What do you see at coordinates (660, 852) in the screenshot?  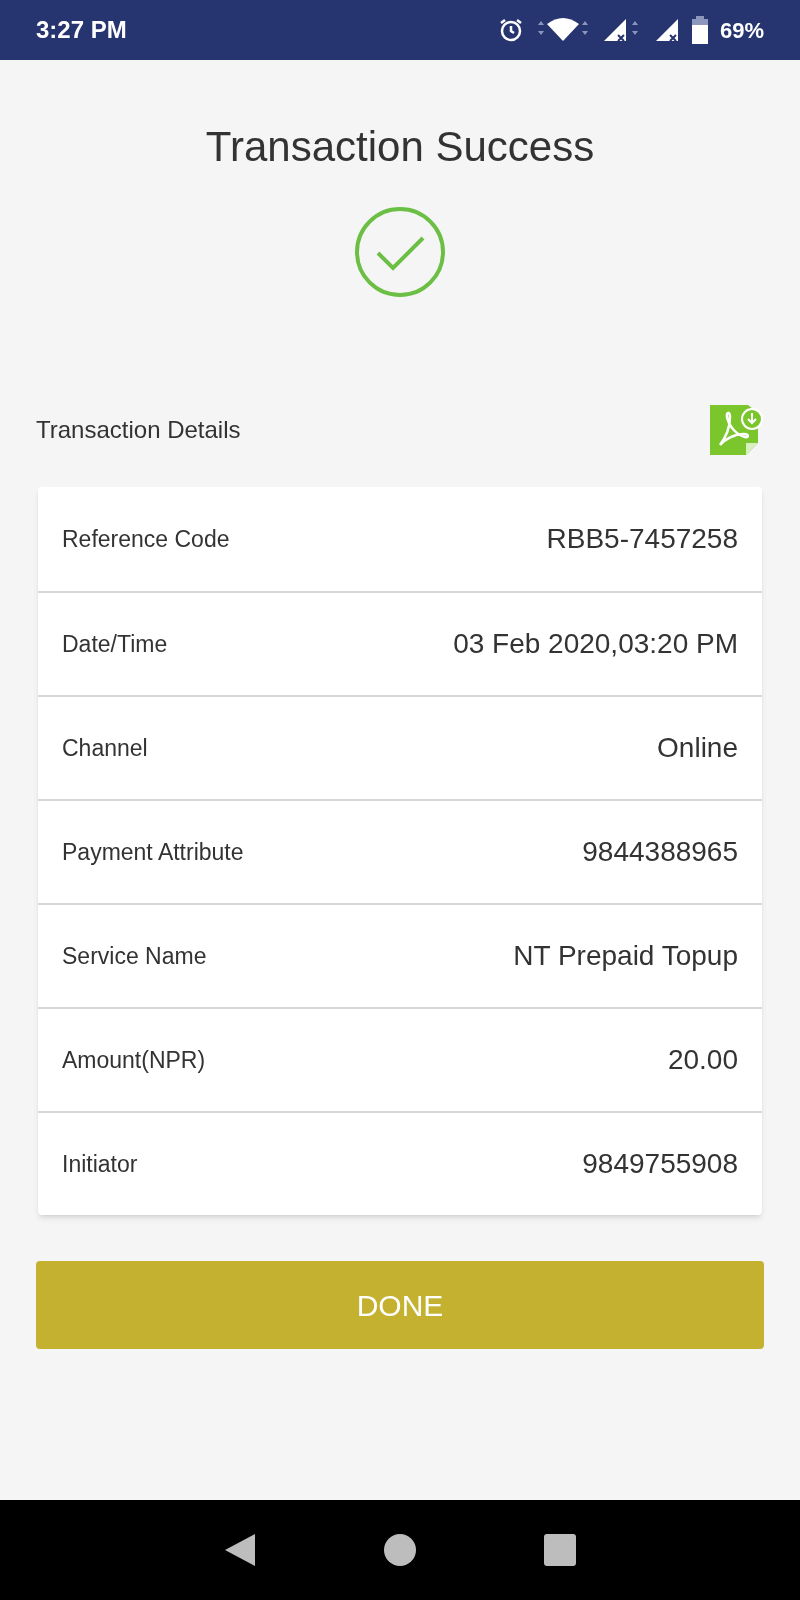 I see `detail-value: 9844388965` at bounding box center [660, 852].